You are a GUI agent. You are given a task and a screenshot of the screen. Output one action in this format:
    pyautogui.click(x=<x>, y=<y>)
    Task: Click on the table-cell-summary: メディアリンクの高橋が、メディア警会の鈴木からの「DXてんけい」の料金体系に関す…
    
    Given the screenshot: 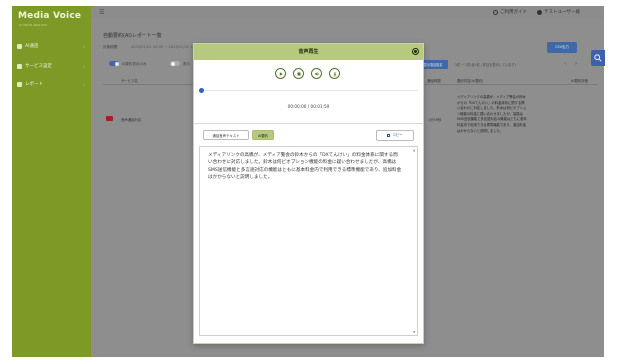 What is the action you would take?
    pyautogui.click(x=492, y=114)
    